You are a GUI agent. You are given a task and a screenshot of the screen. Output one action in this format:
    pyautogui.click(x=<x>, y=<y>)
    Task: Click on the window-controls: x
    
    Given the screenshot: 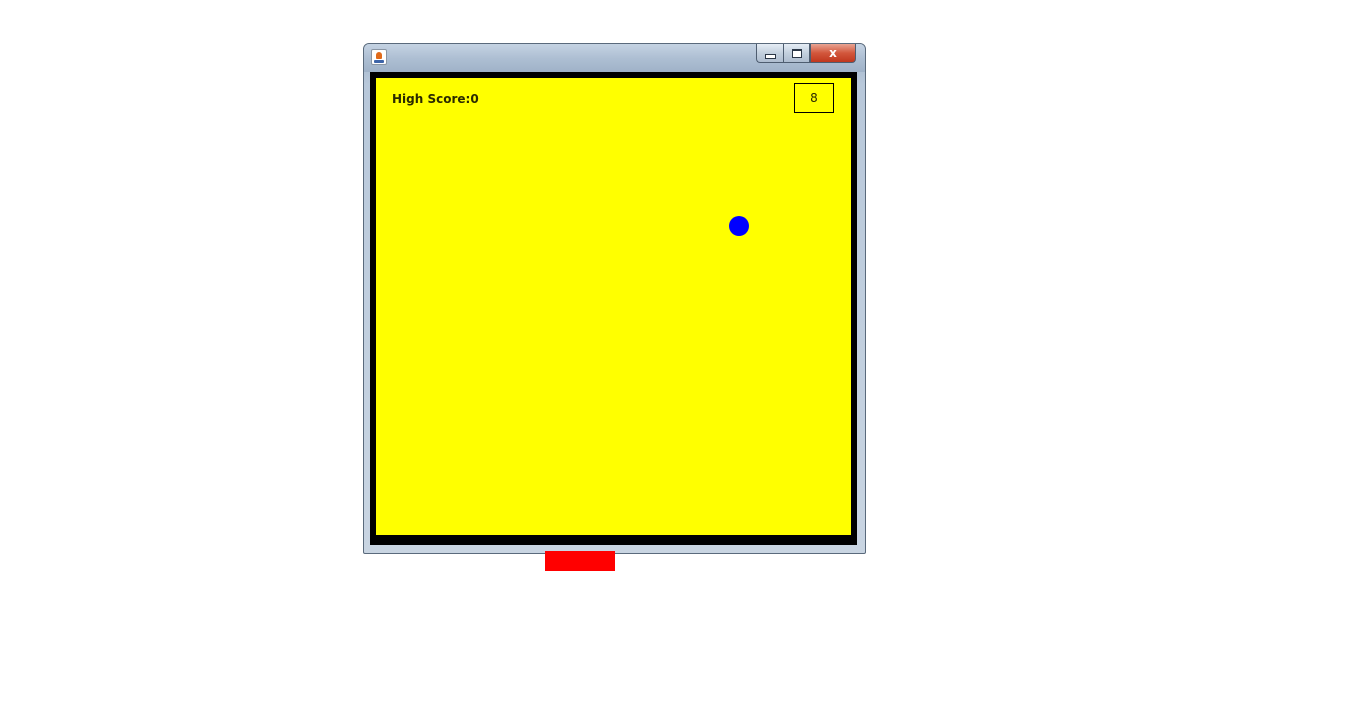 What is the action you would take?
    pyautogui.click(x=806, y=53)
    